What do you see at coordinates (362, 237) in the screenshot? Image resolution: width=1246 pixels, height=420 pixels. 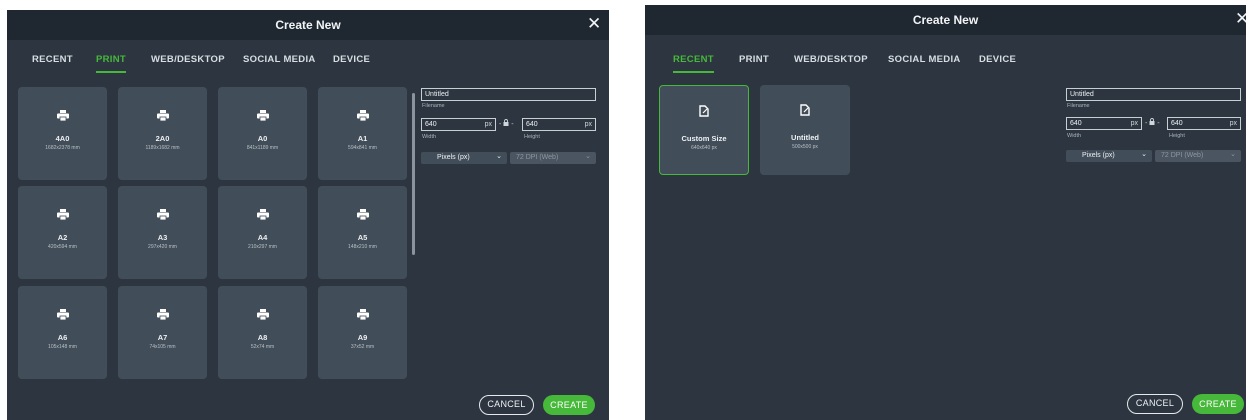 I see `preset-card-name: A5` at bounding box center [362, 237].